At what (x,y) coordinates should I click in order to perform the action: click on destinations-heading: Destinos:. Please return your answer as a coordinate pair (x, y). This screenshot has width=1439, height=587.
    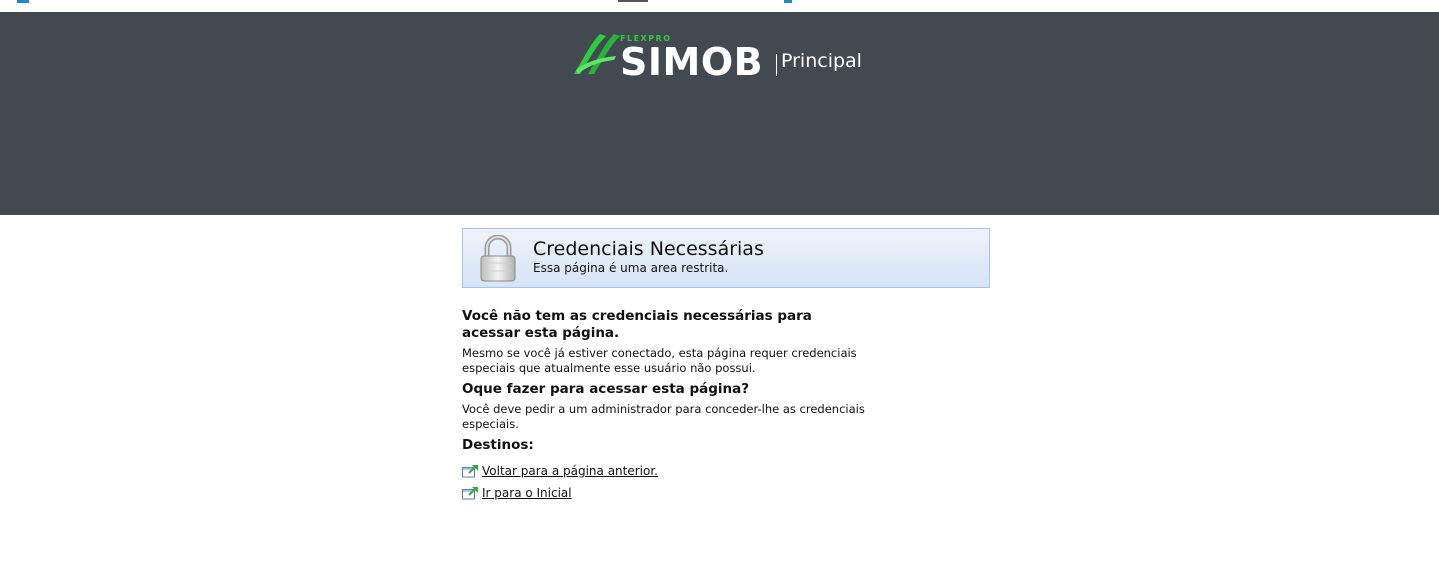
    Looking at the image, I should click on (498, 445).